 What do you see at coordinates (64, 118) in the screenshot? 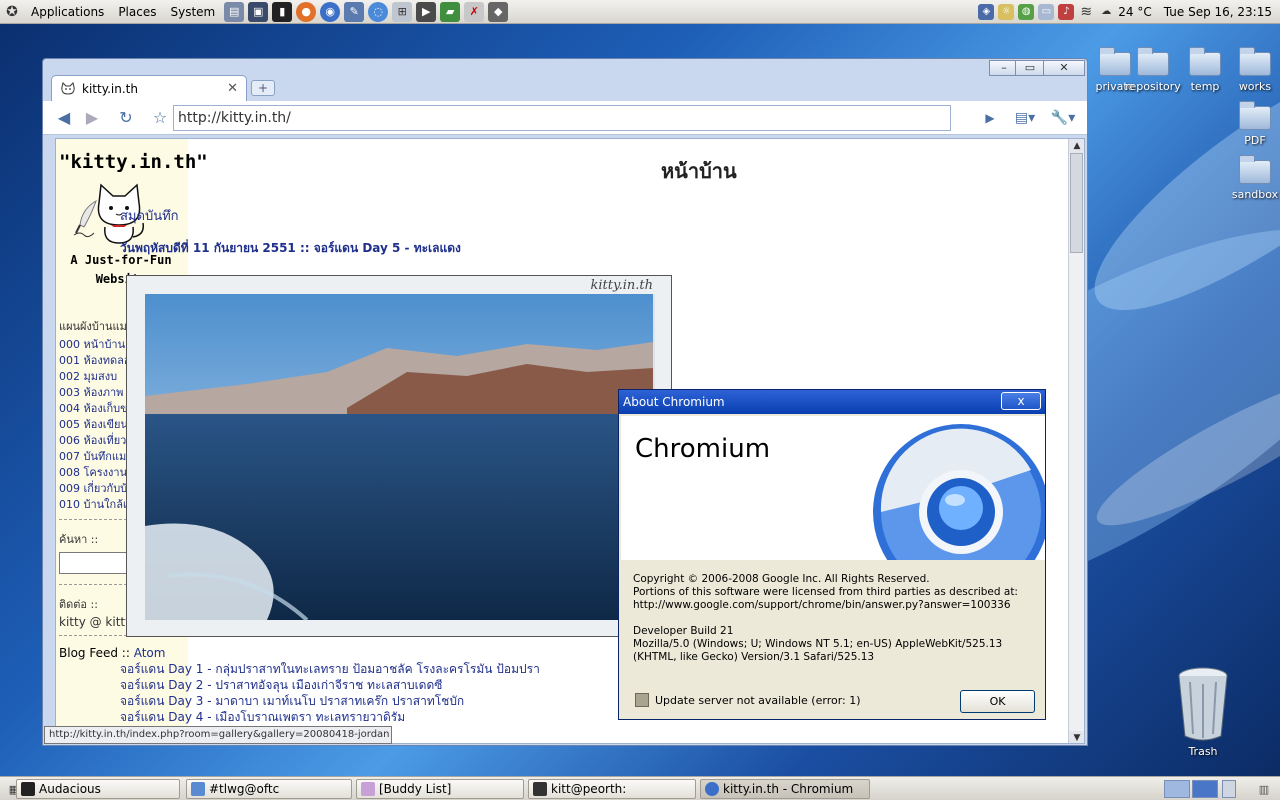
I see `back-button: ◀` at bounding box center [64, 118].